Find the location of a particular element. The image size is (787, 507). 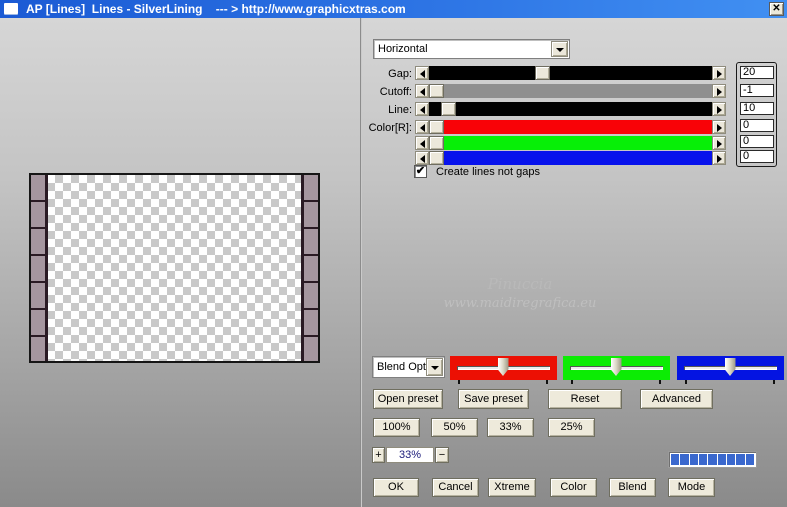

progress-bar-segments is located at coordinates (712, 459).